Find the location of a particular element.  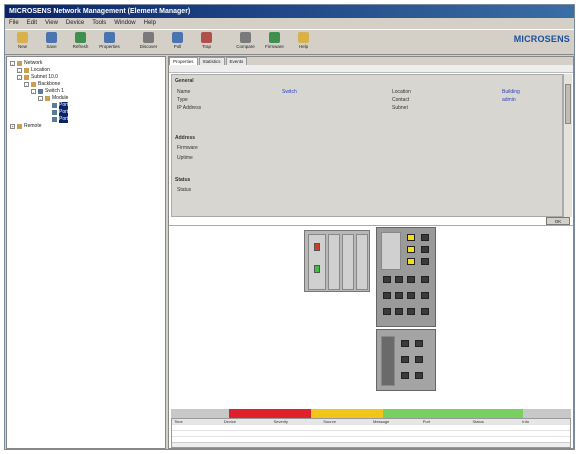

column-header: Device is located at coordinates (247, 421).